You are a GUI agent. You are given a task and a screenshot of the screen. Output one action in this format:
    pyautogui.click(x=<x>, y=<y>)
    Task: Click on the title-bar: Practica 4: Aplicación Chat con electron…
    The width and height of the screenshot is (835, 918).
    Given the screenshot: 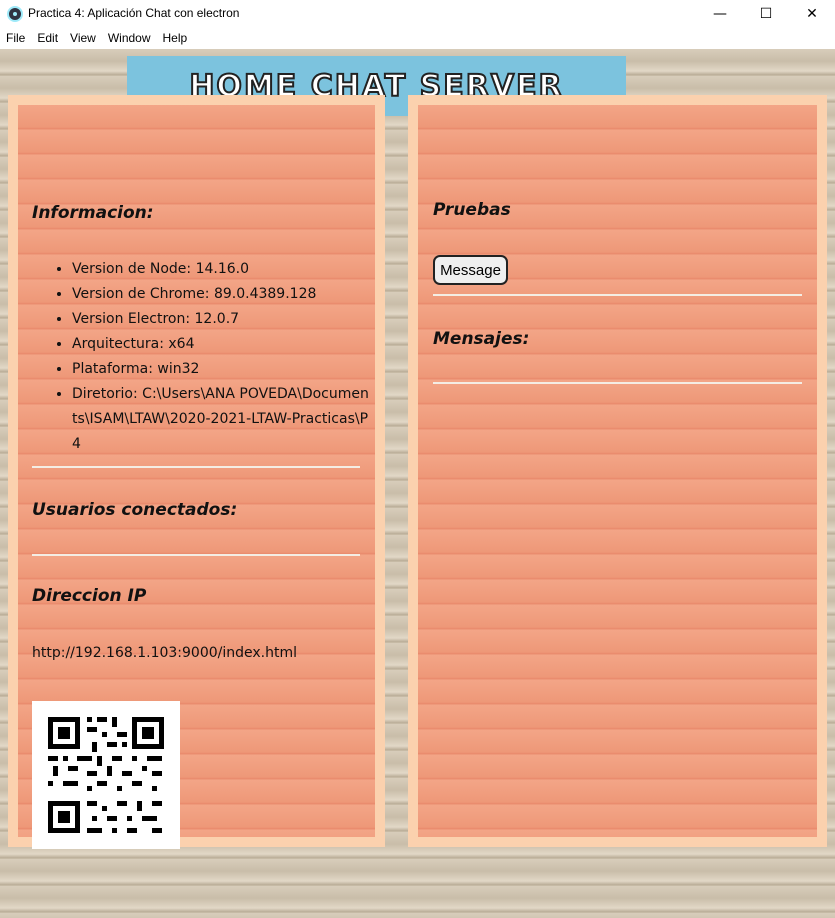 What is the action you would take?
    pyautogui.click(x=417, y=14)
    